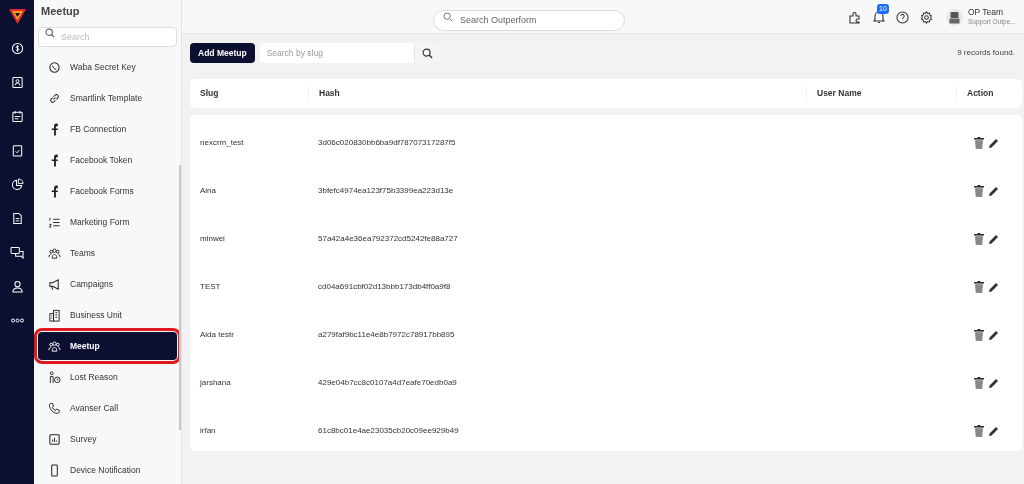 The height and width of the screenshot is (484, 1024). Describe the element at coordinates (107, 160) in the screenshot. I see `sidebar-item: Facebook Token` at that location.